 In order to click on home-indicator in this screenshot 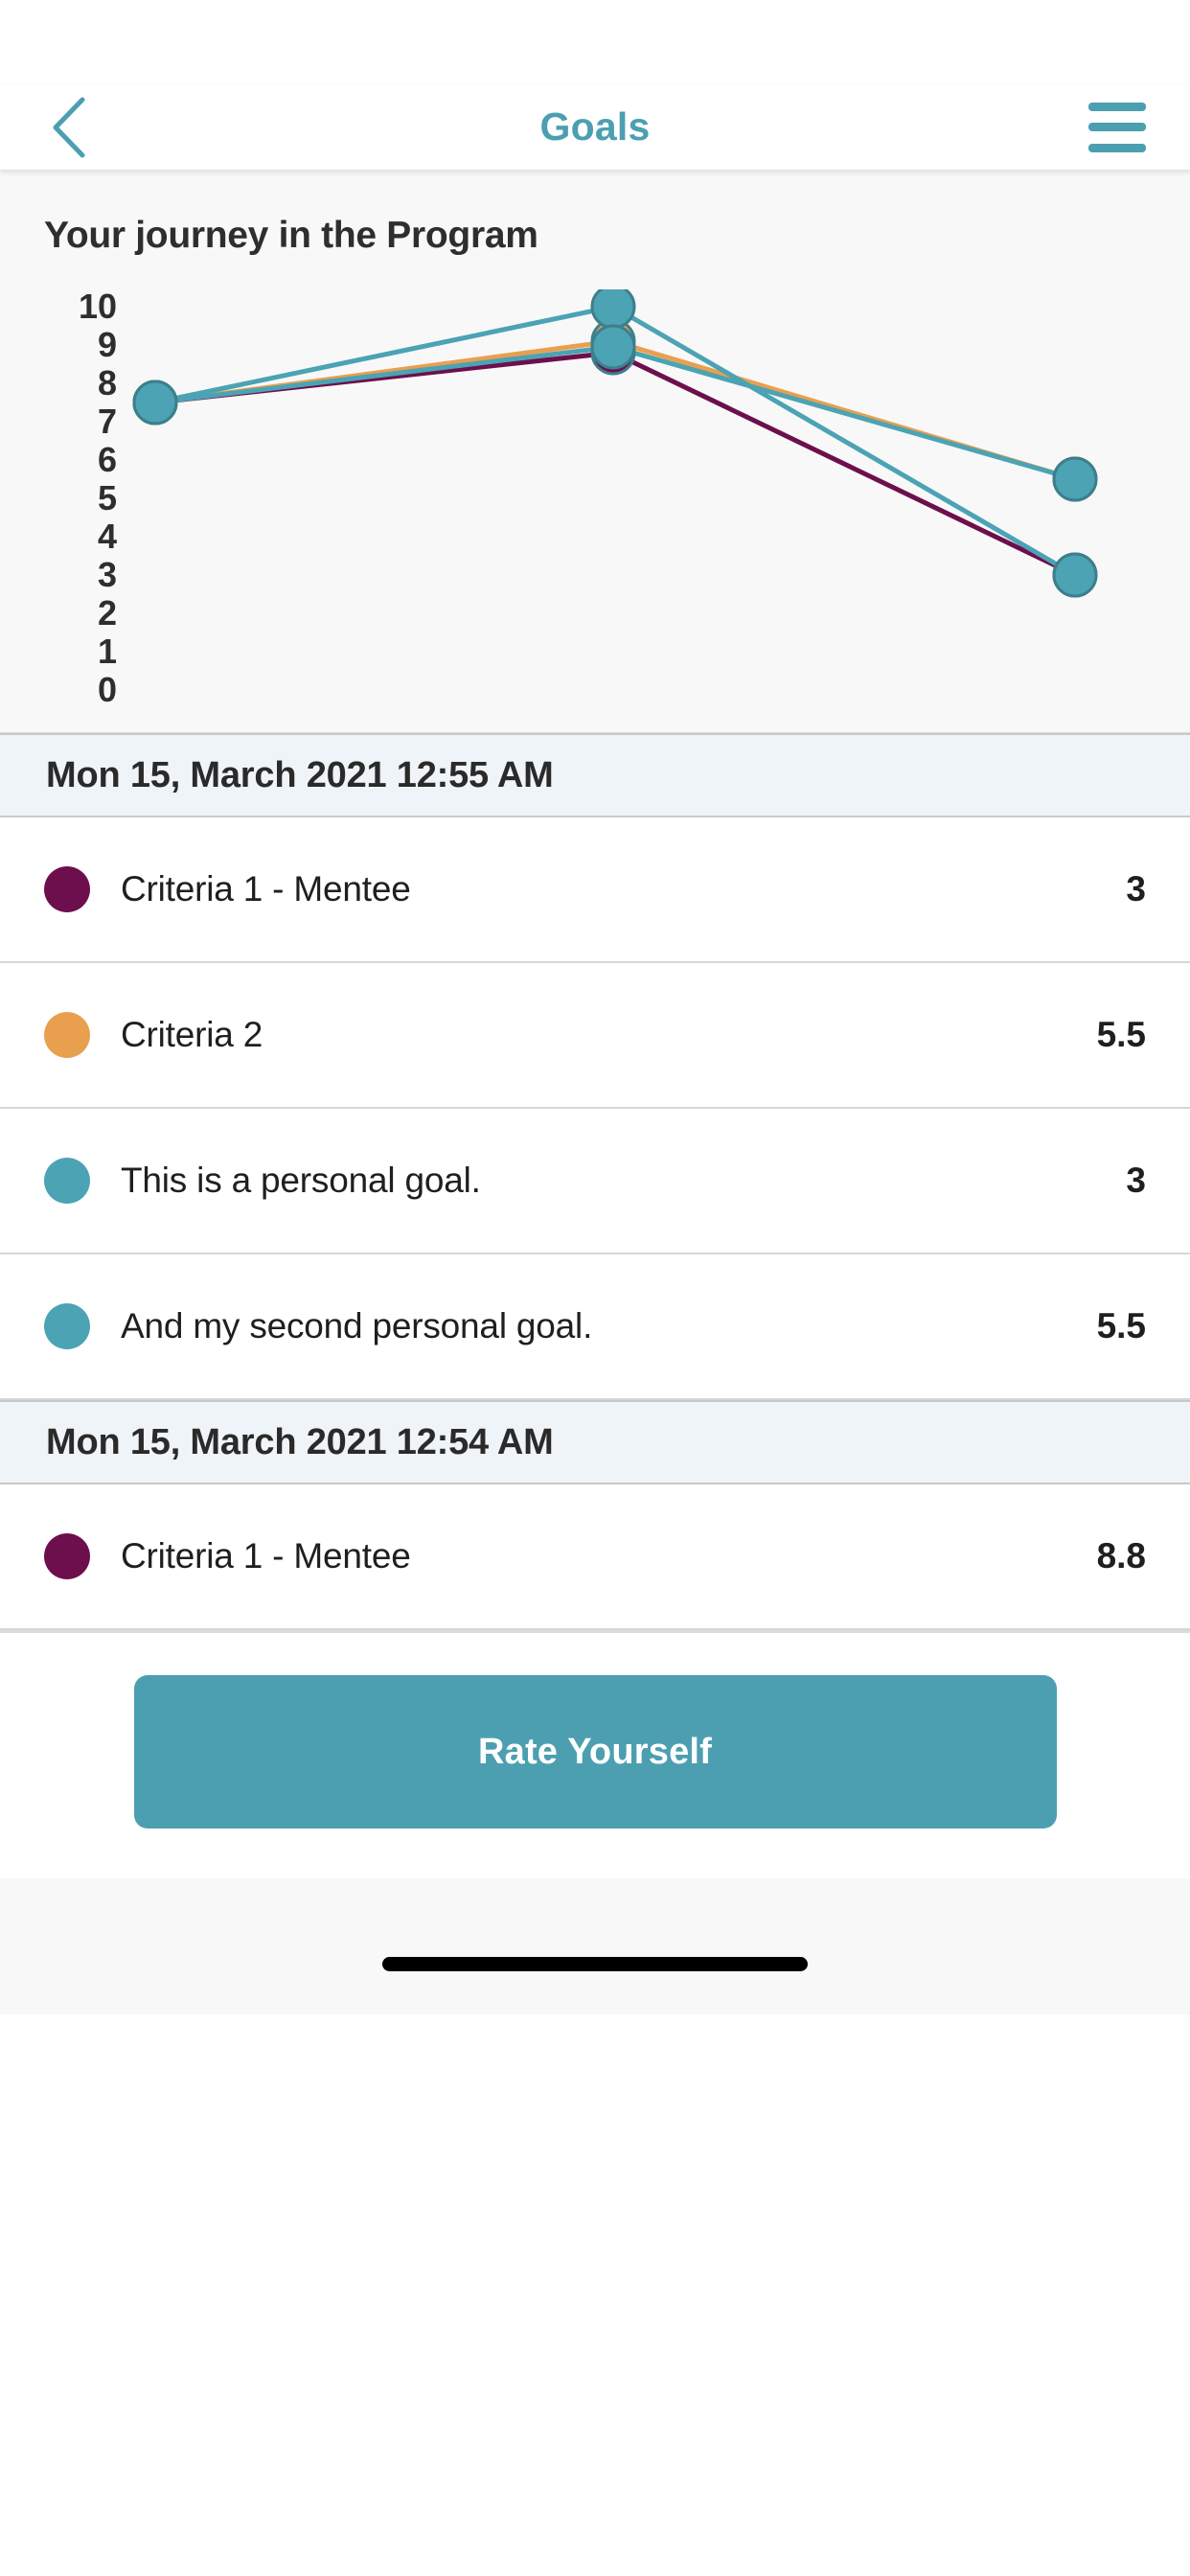, I will do `click(595, 1963)`.